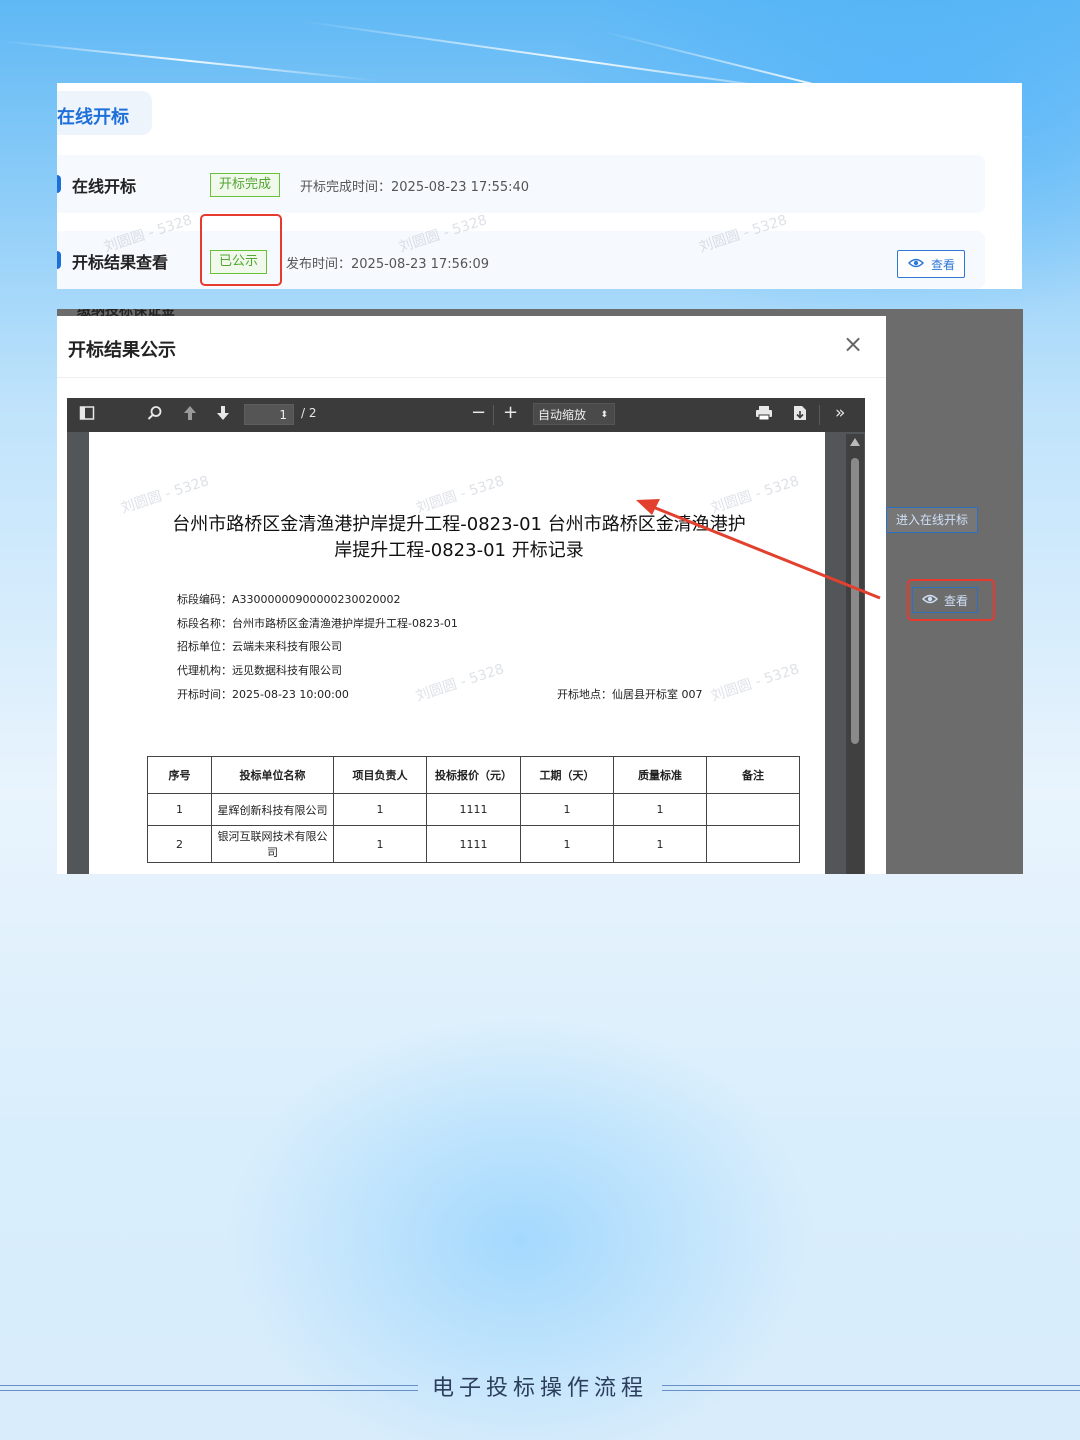  I want to click on row-online-opening: 在线开标 开标完成 开标完成时间：2025-08-23 17:55:40, so click(521, 184).